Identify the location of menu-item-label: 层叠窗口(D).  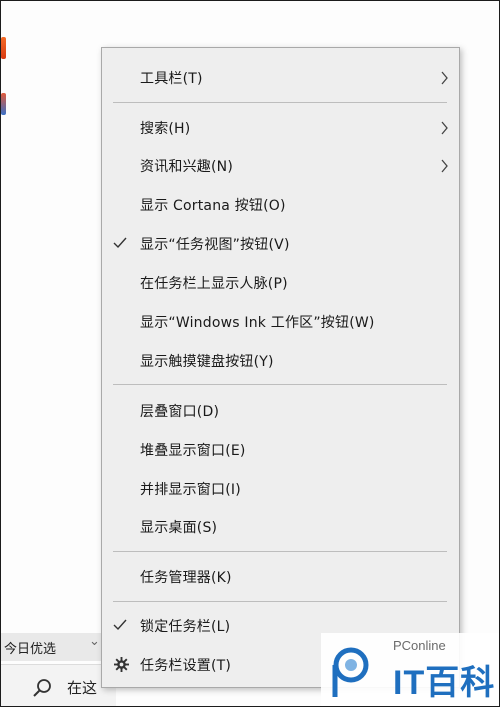
(180, 412).